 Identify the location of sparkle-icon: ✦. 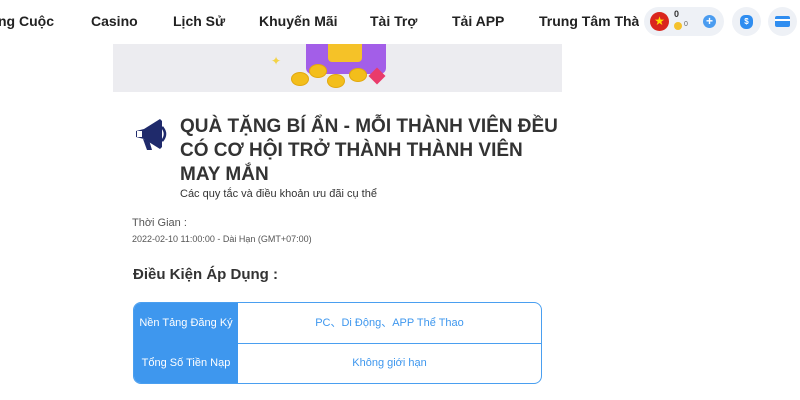
(276, 61).